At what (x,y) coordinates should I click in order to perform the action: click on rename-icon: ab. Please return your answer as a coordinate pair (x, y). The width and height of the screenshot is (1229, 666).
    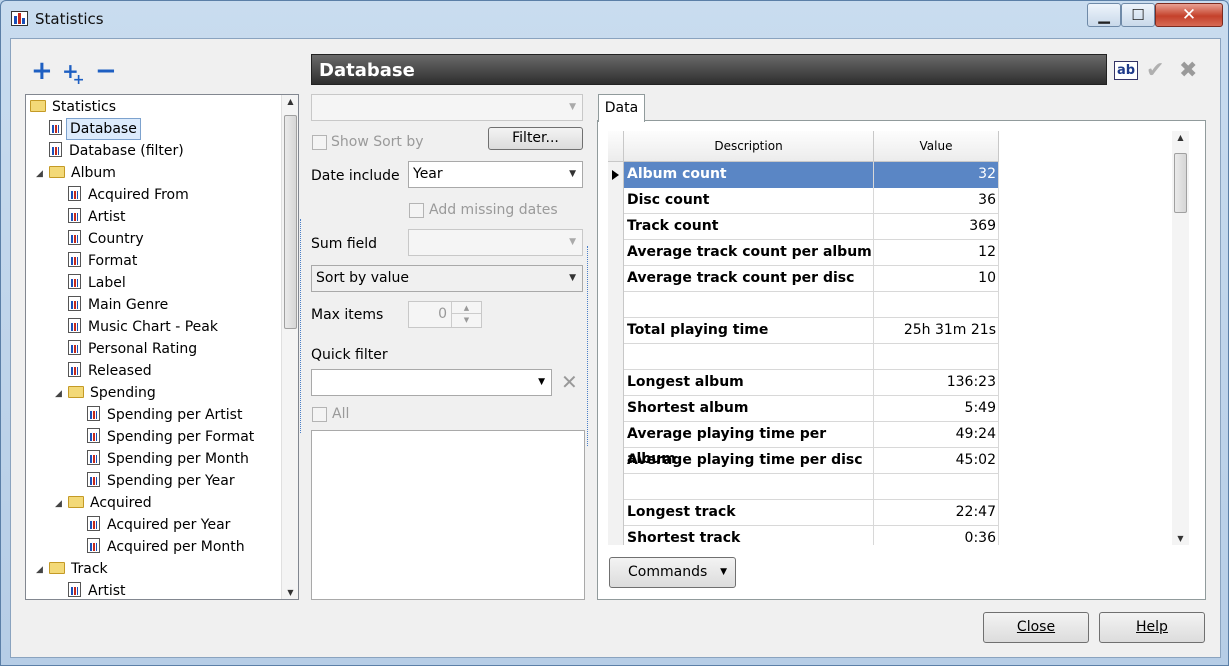
    Looking at the image, I should click on (1126, 70).